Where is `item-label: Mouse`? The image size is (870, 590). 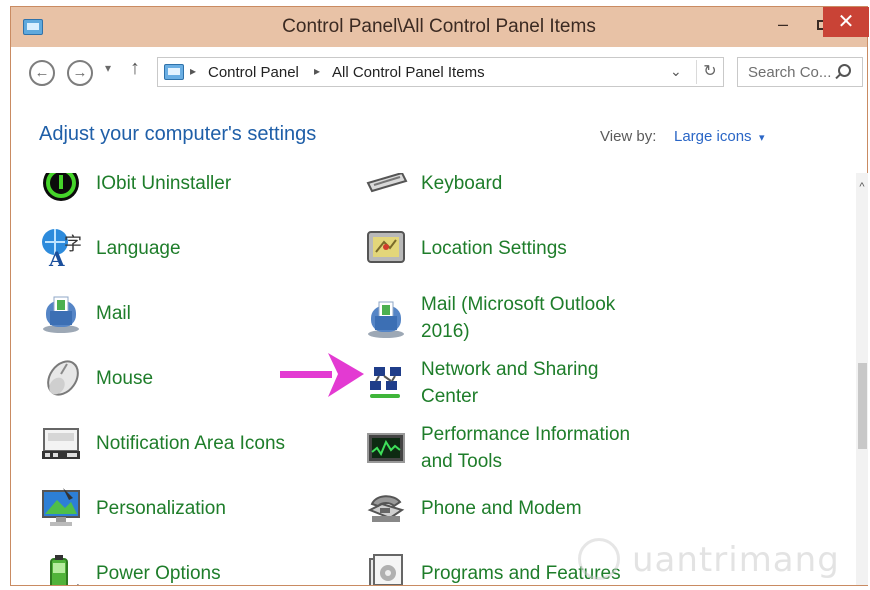
item-label: Mouse is located at coordinates (125, 378).